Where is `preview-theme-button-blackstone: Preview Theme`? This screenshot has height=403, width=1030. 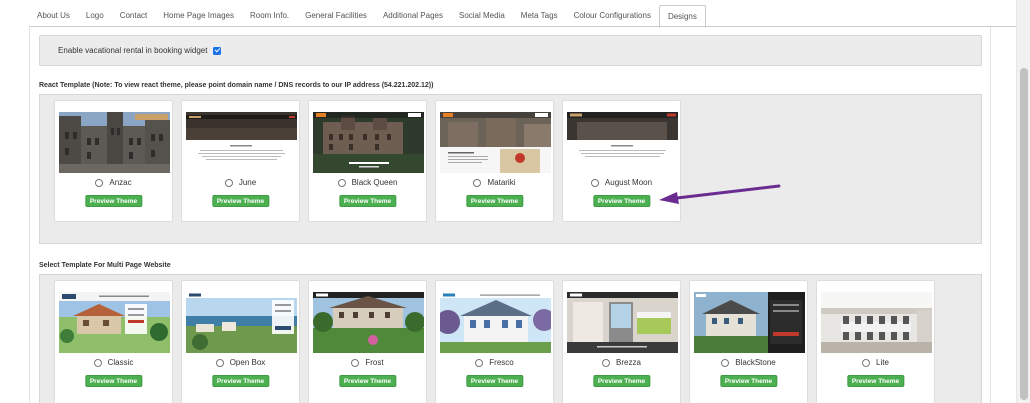
preview-theme-button-blackstone: Preview Theme is located at coordinates (748, 381).